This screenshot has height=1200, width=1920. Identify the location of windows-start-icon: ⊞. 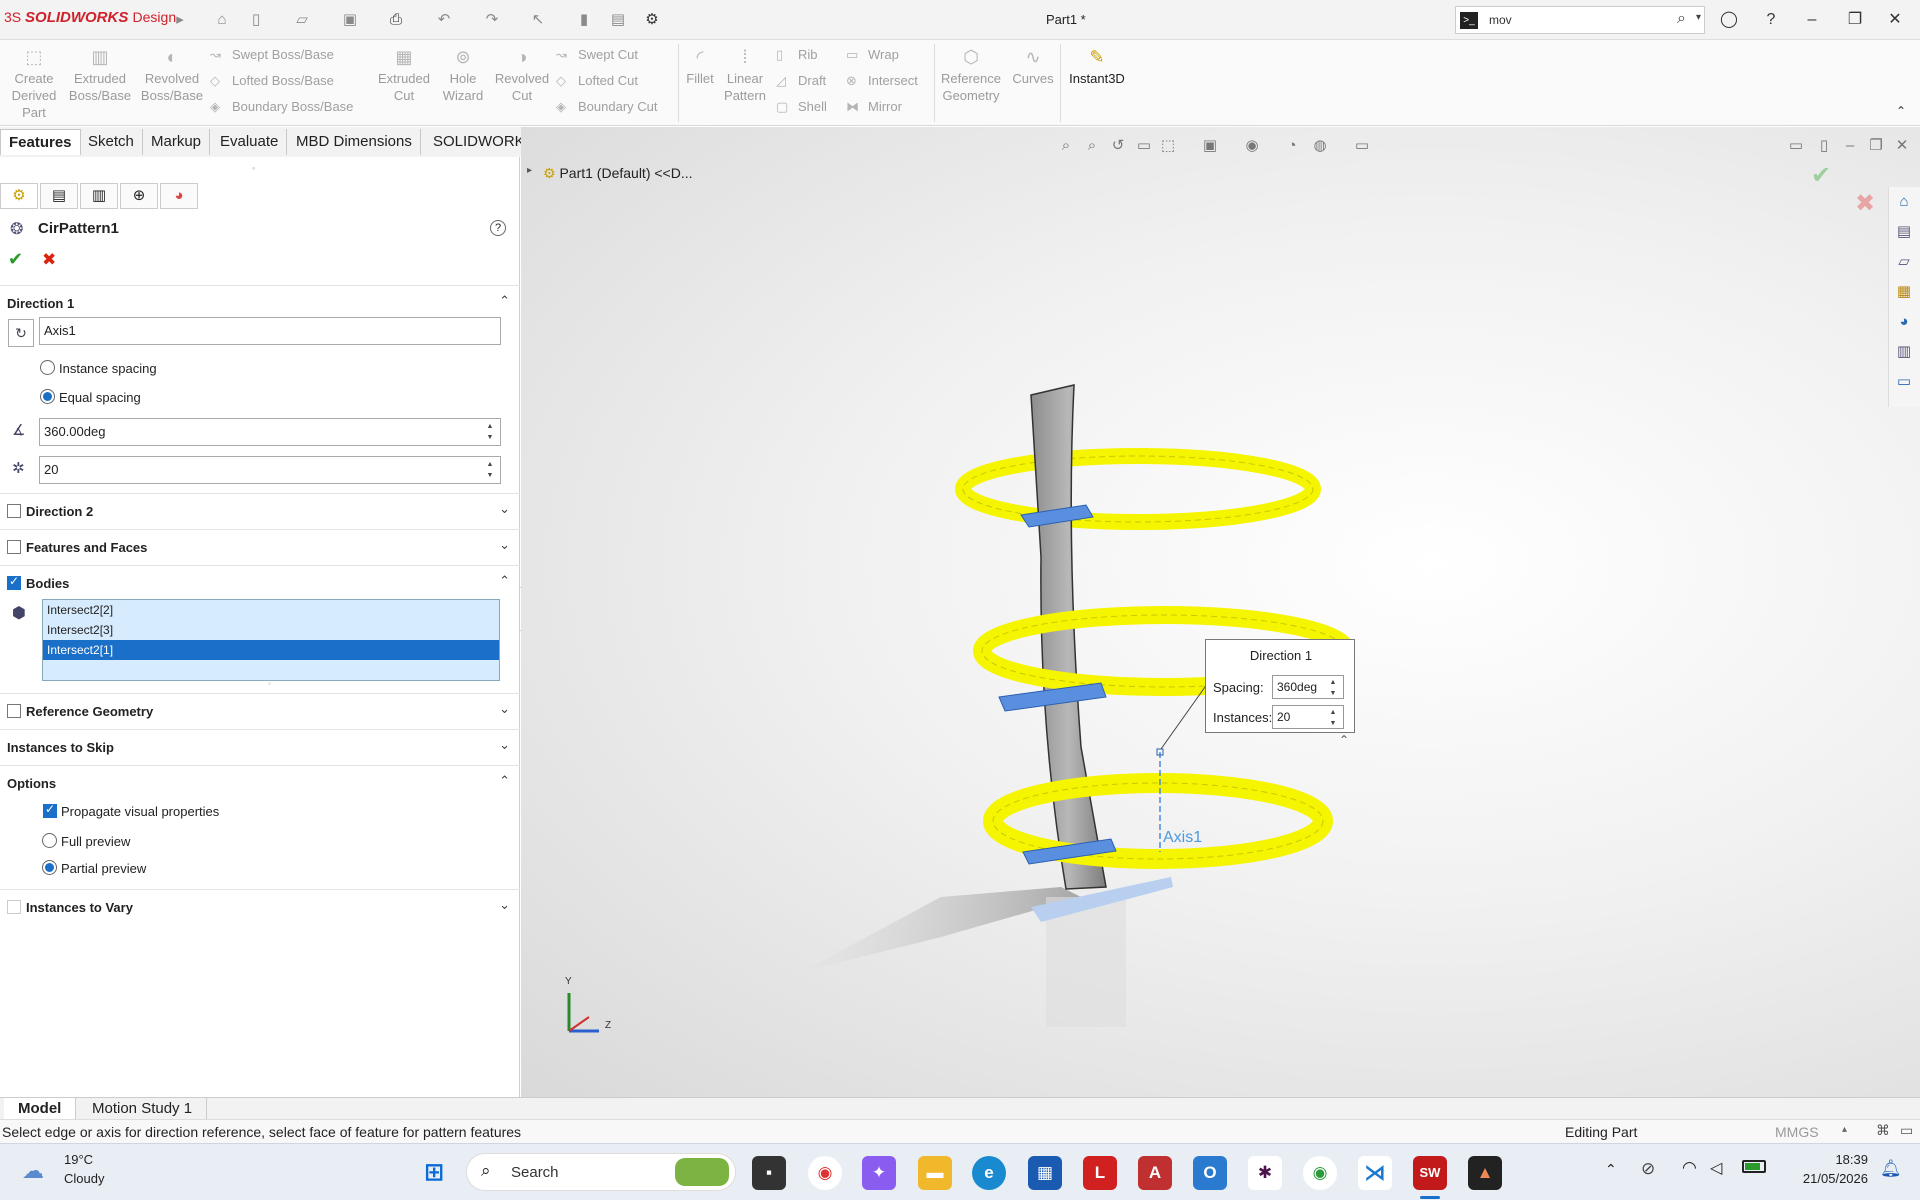
(434, 1173).